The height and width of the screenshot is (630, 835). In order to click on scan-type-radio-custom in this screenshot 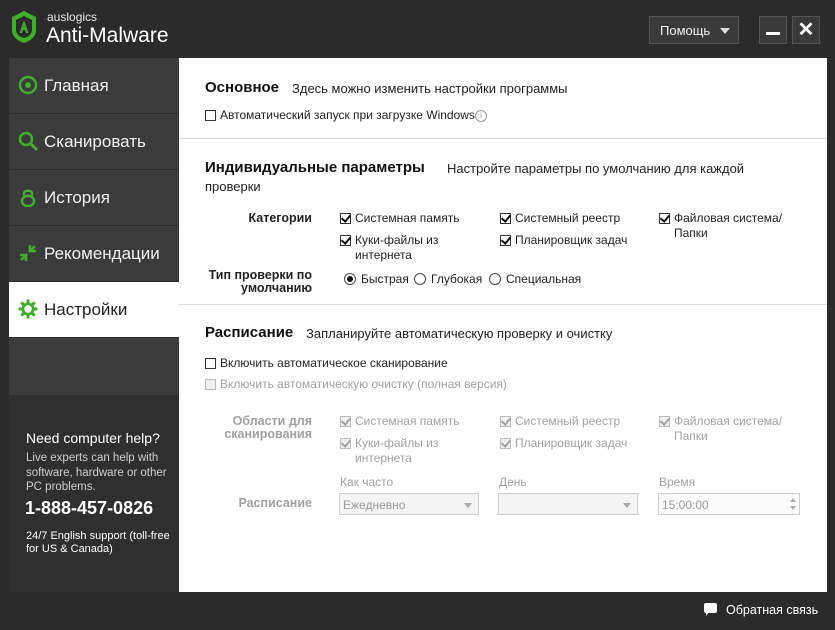, I will do `click(495, 279)`.